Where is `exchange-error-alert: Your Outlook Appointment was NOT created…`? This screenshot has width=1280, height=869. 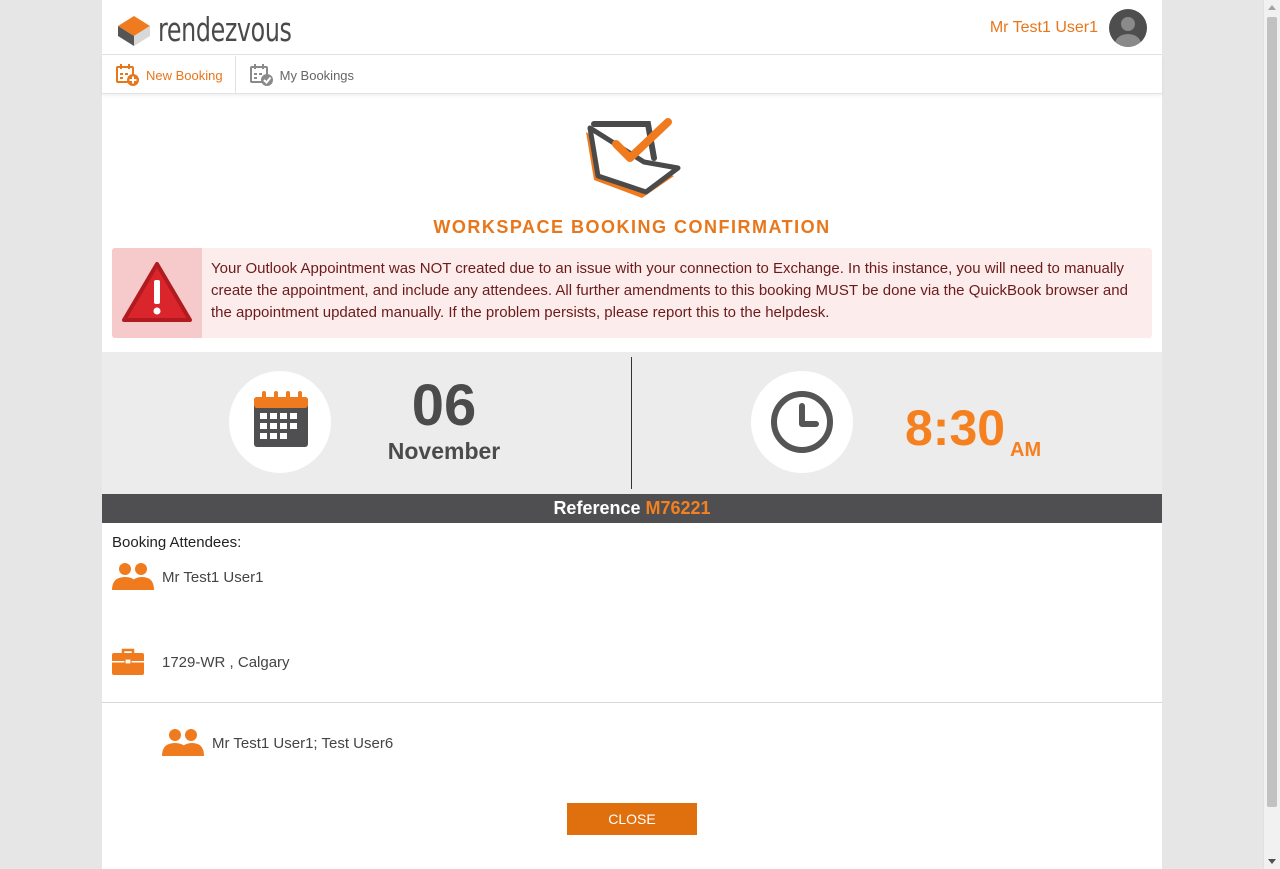
exchange-error-alert: Your Outlook Appointment was NOT created… is located at coordinates (632, 293).